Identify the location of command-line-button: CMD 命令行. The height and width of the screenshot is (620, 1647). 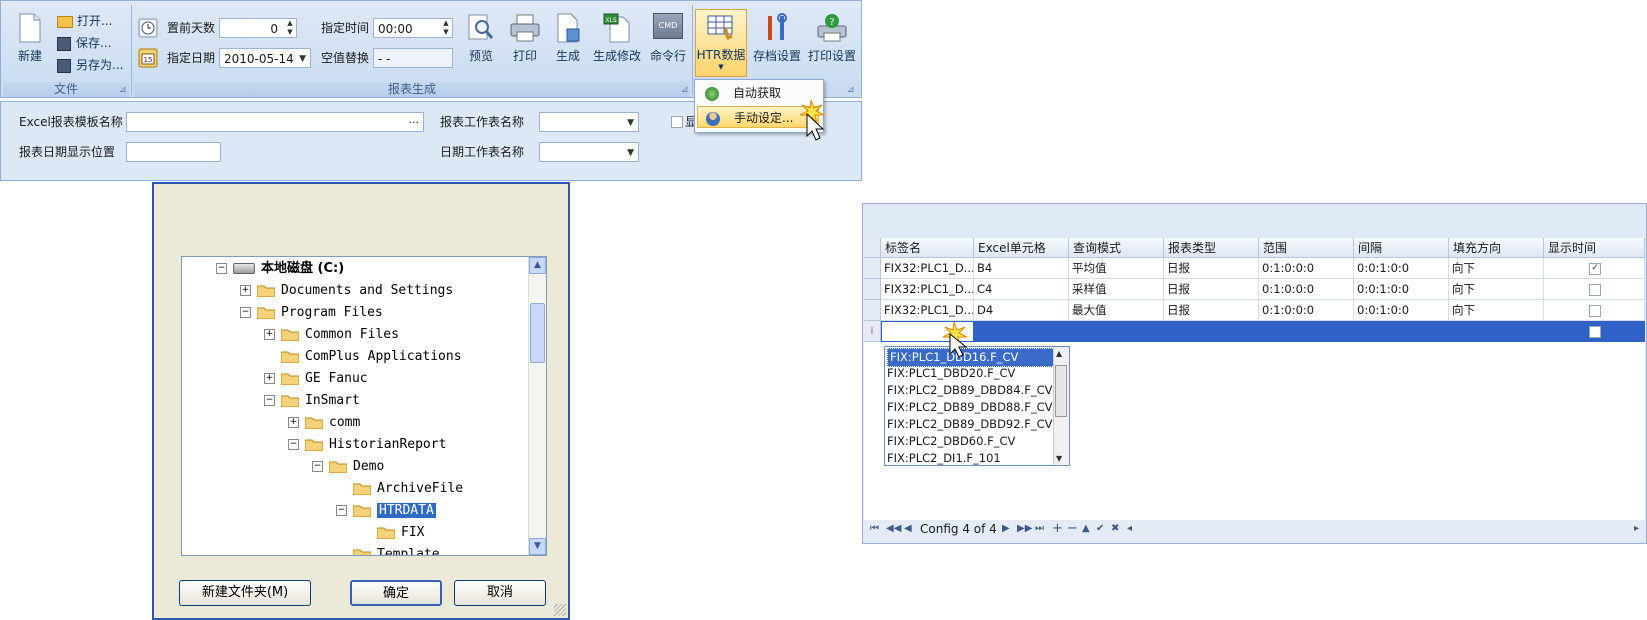
(668, 38).